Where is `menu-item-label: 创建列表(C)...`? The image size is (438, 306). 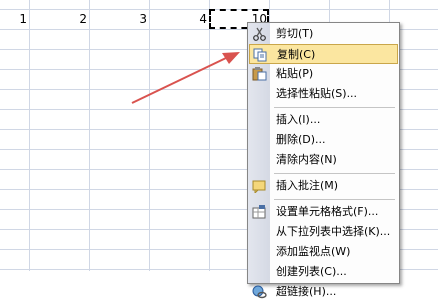 menu-item-label: 创建列表(C)... is located at coordinates (311, 271).